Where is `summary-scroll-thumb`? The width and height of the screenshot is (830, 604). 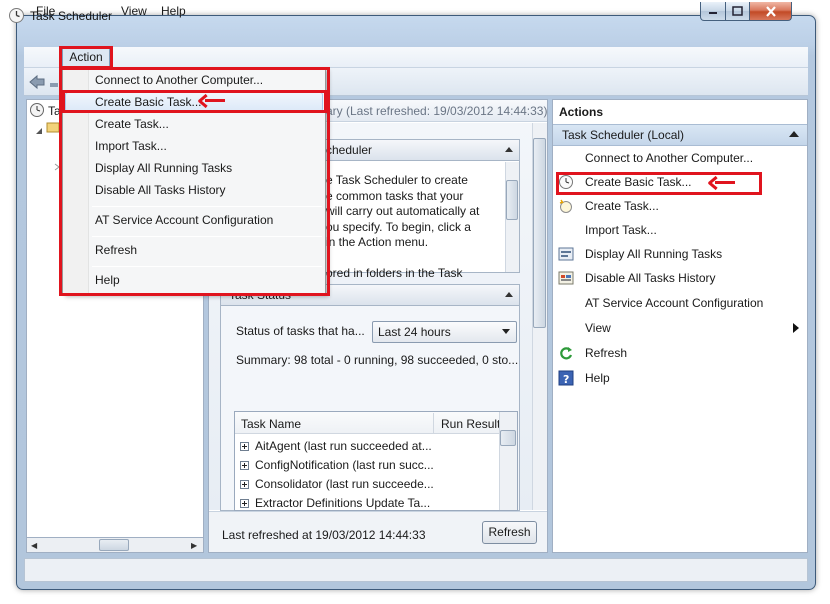 summary-scroll-thumb is located at coordinates (539, 233).